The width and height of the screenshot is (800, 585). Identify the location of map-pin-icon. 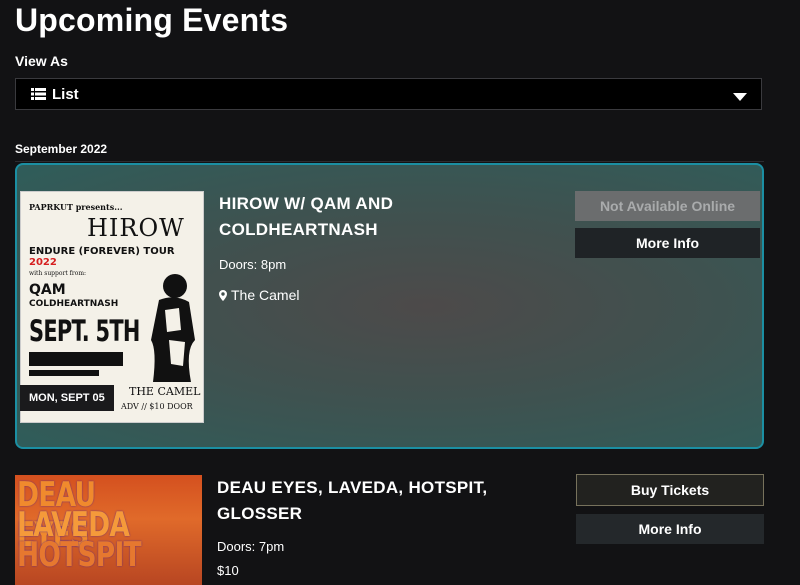
(223, 295).